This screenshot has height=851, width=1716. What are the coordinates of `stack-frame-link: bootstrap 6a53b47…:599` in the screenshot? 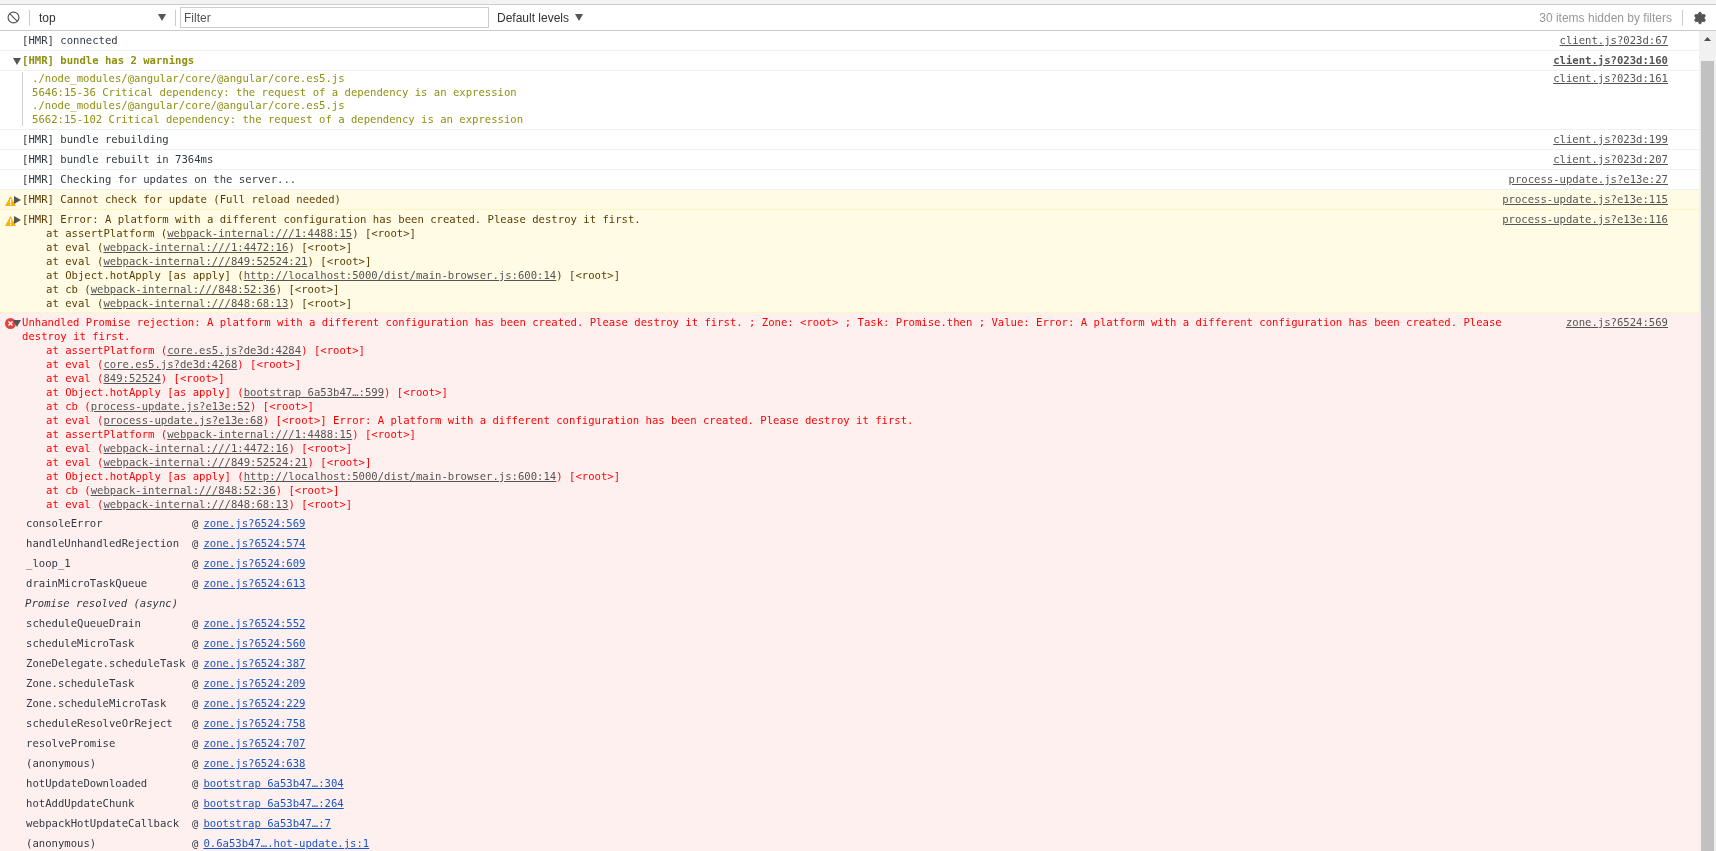 It's located at (314, 392).